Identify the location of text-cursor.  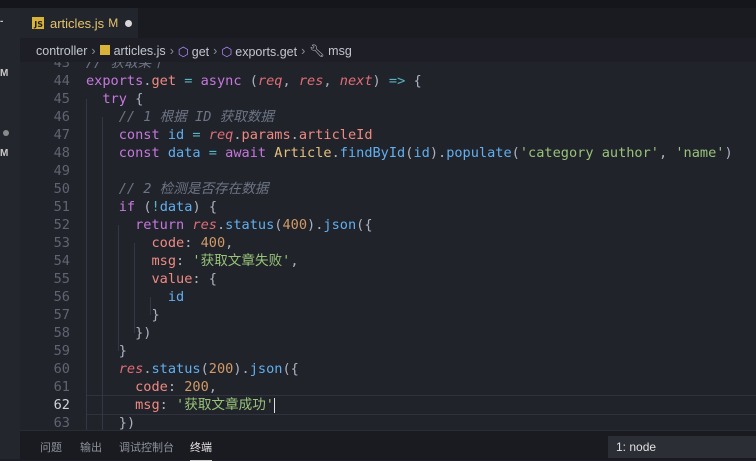
(274, 405).